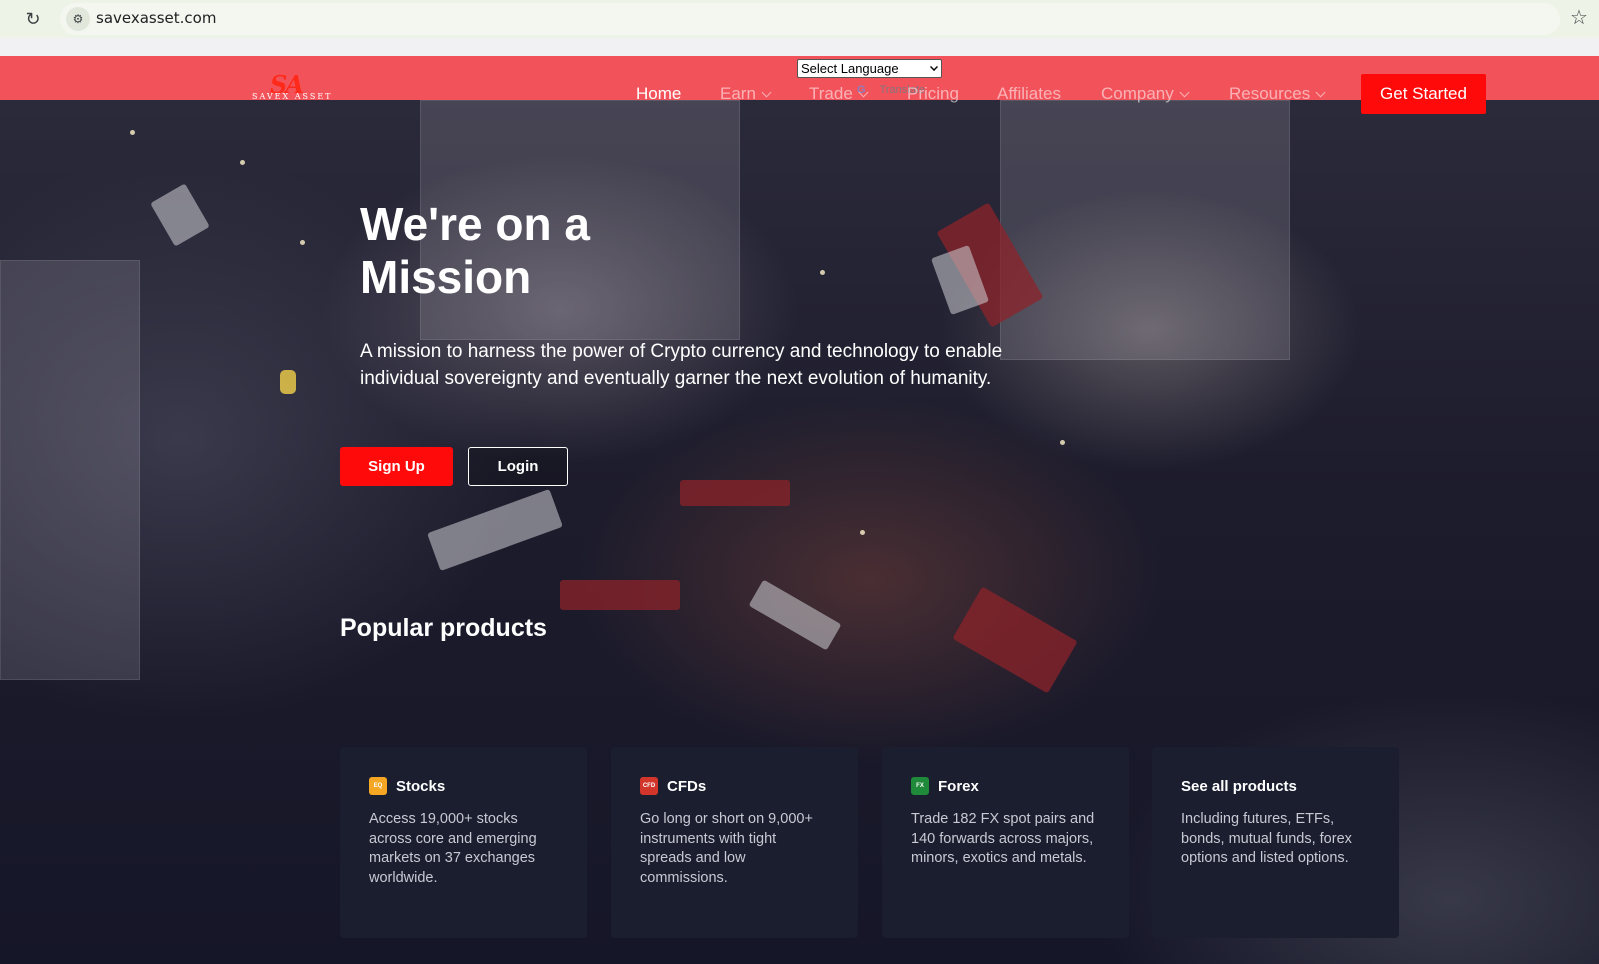  I want to click on stocks-badge-icon: EQ, so click(378, 786).